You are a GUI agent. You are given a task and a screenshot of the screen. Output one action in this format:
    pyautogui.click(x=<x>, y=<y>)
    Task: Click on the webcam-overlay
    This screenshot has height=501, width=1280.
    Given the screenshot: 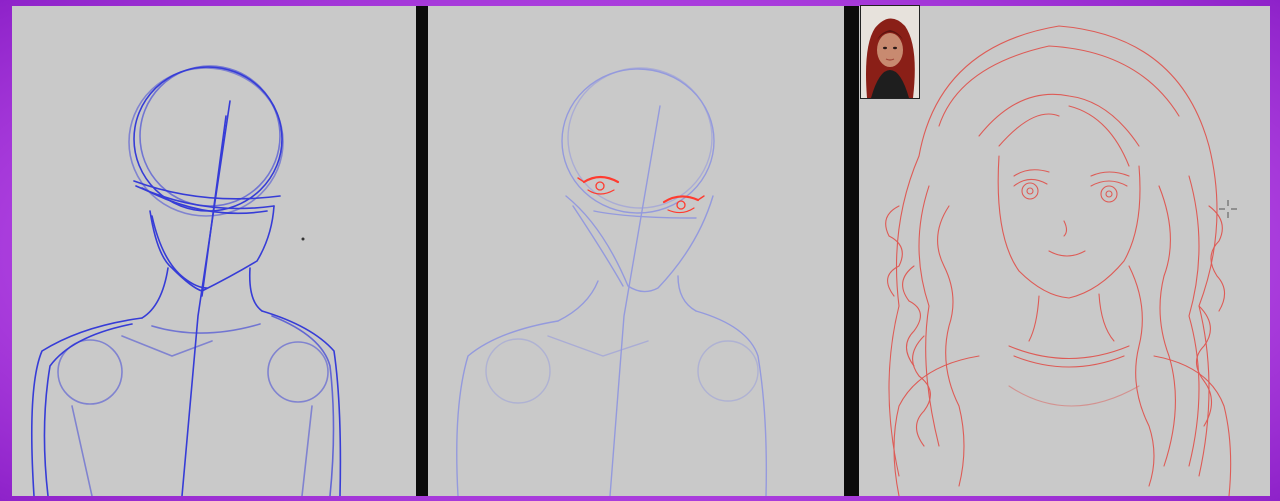 What is the action you would take?
    pyautogui.click(x=890, y=52)
    